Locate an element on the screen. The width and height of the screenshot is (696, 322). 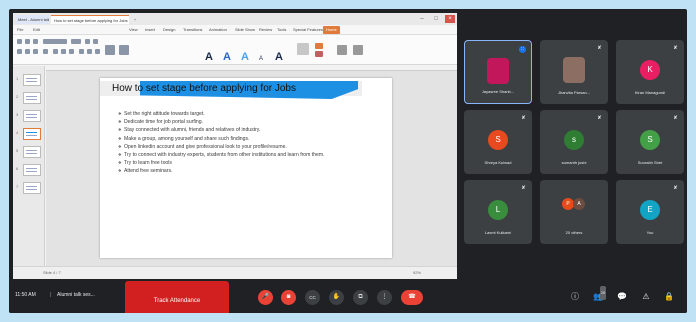
participant-avatar: s is located at coordinates (574, 140).